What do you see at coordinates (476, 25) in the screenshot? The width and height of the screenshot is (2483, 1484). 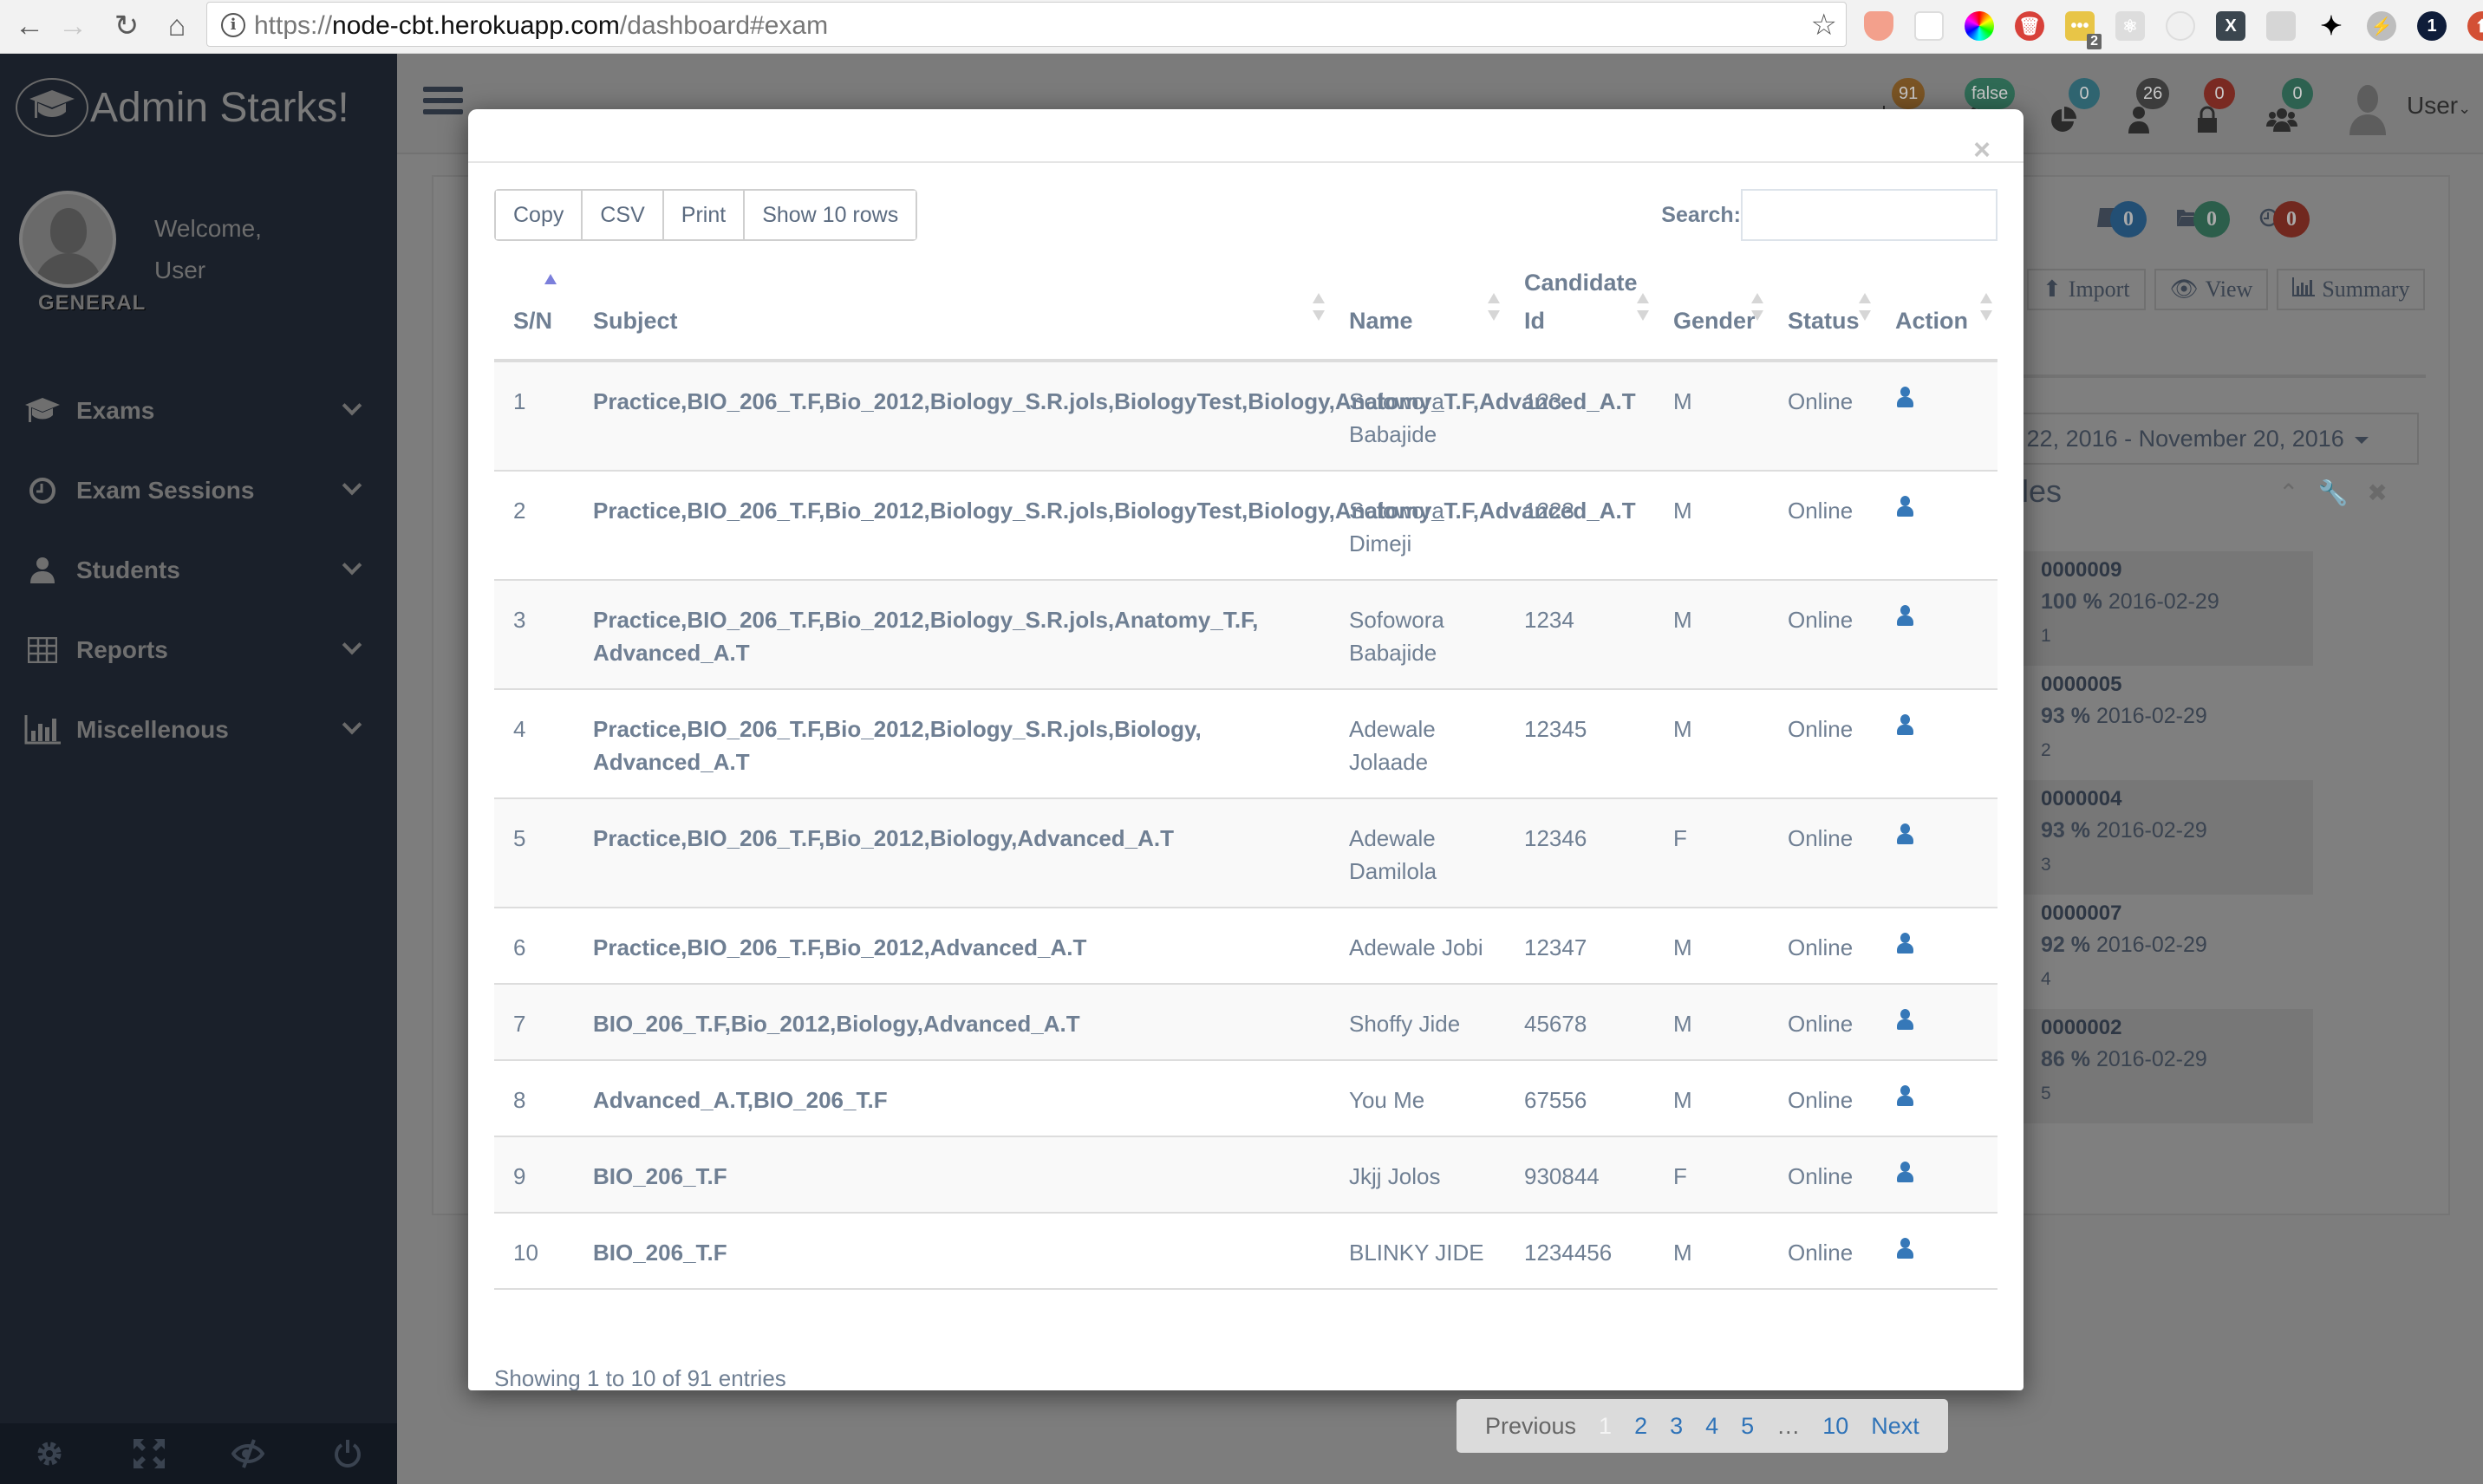 I see `url-host: node-cbt.herokuapp.com` at bounding box center [476, 25].